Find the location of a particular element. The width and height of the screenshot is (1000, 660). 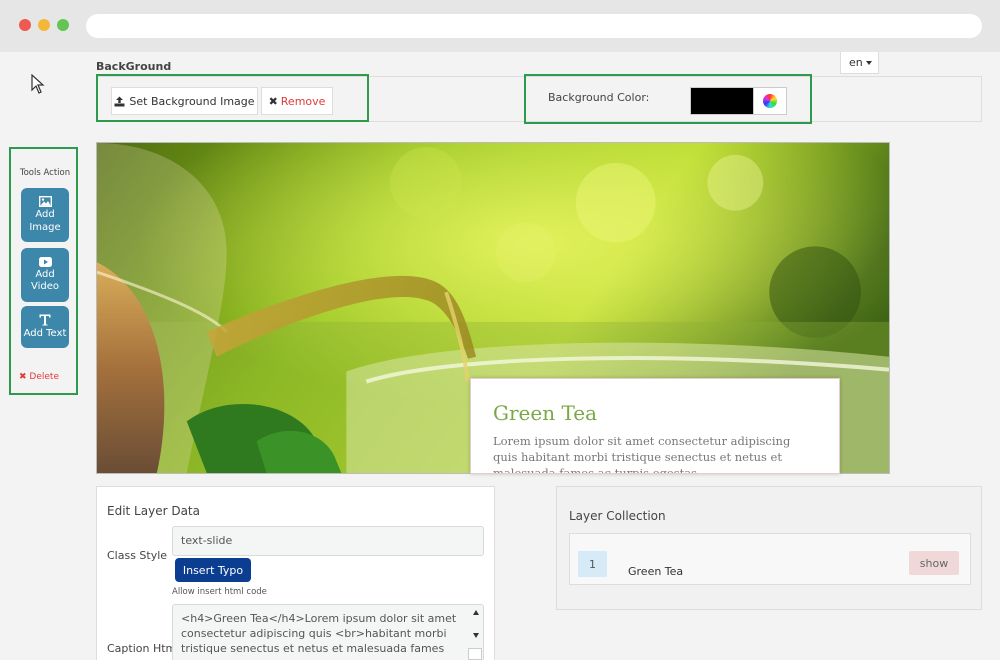

insert-typo-button: Insert Typo is located at coordinates (213, 570).